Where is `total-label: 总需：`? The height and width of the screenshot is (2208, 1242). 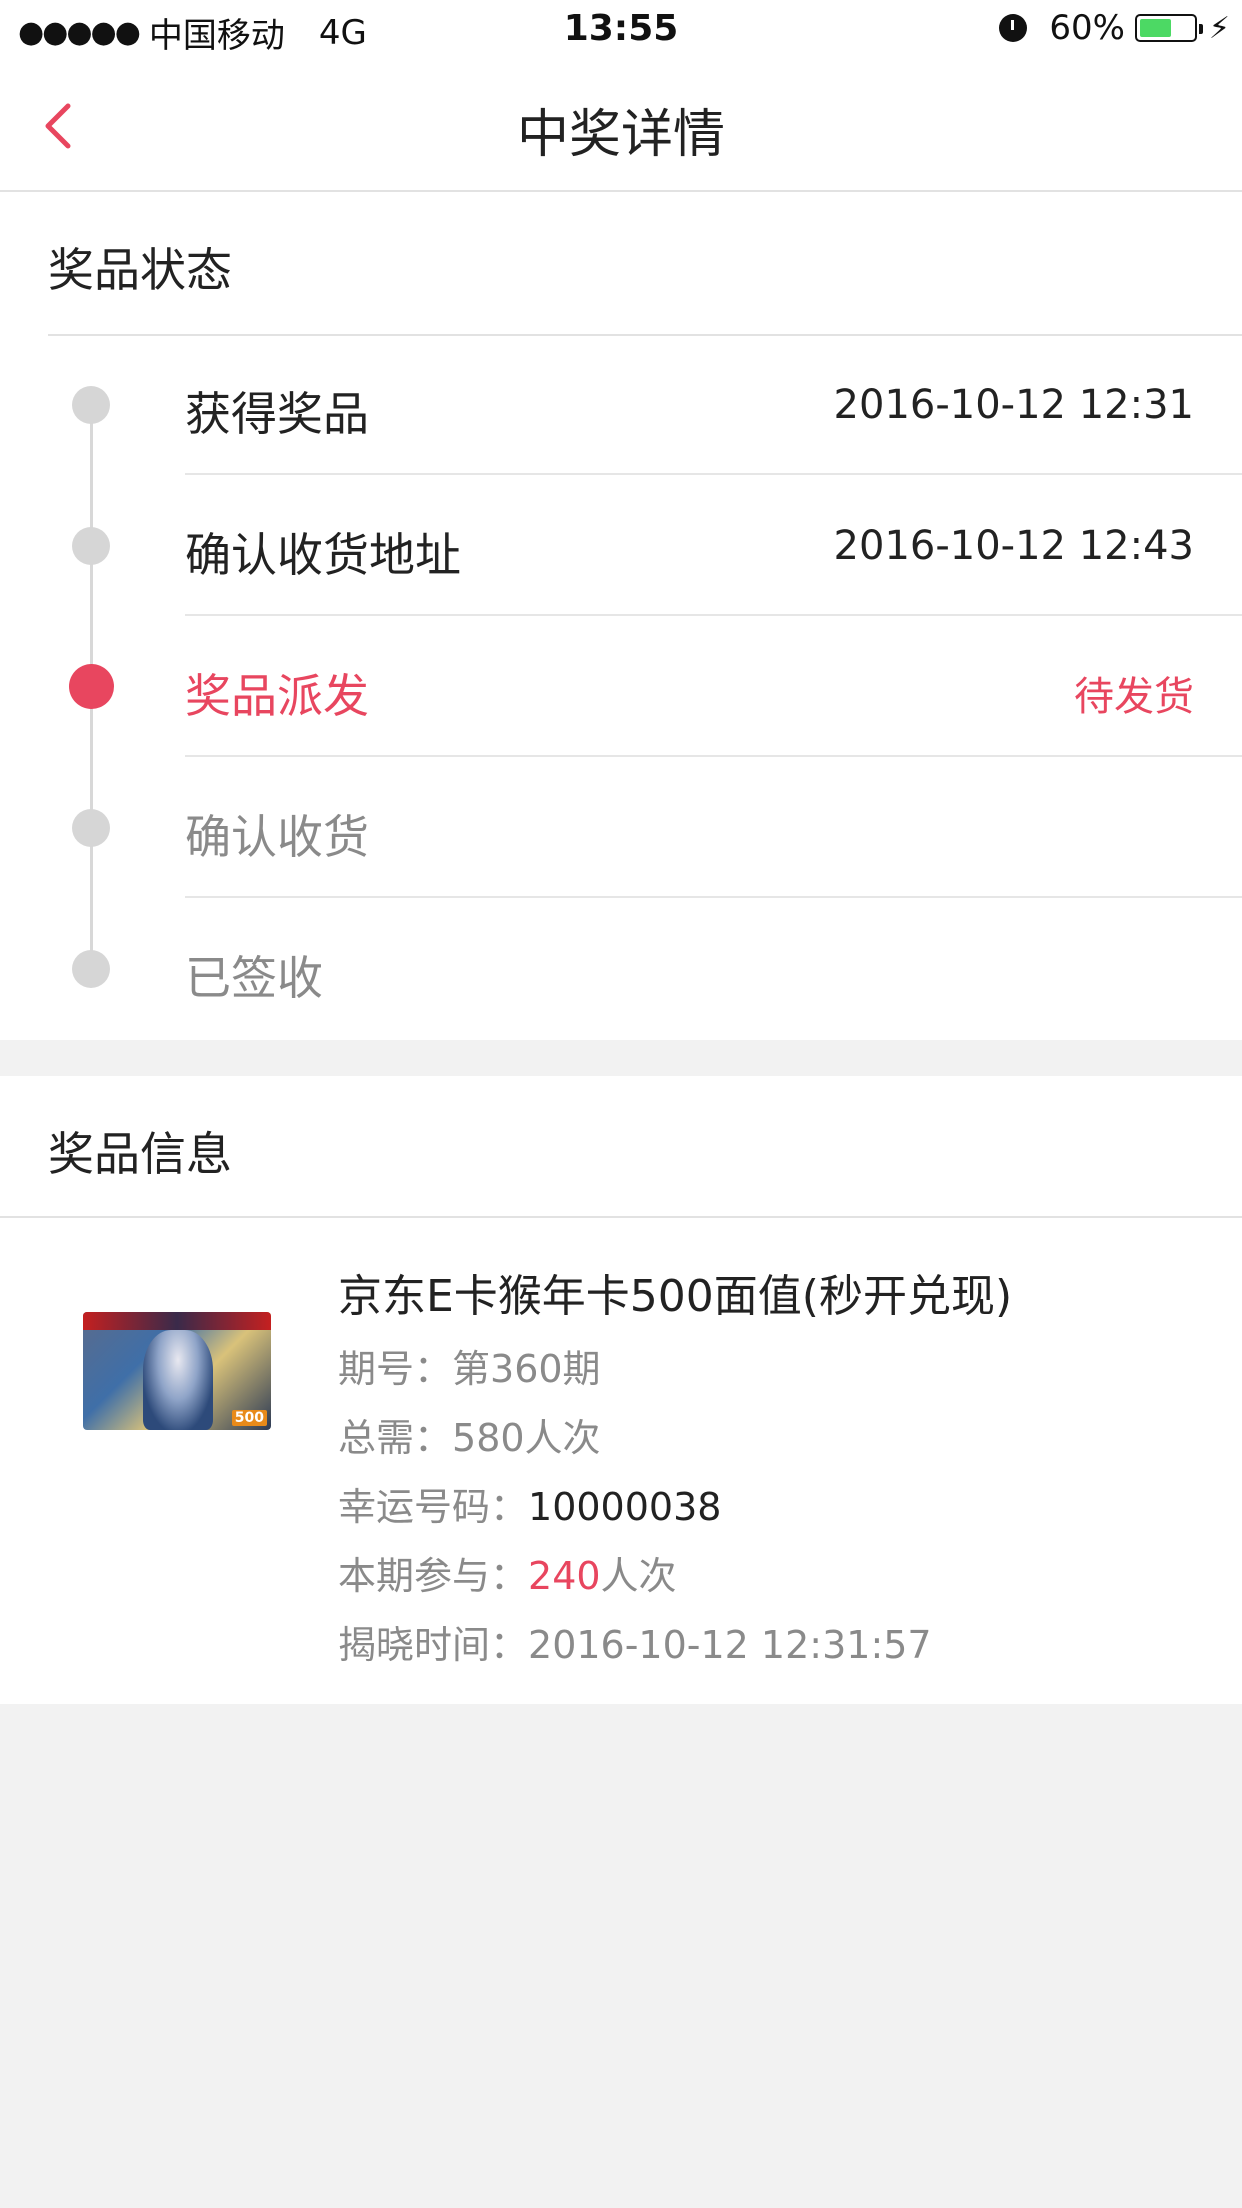 total-label: 总需： is located at coordinates (395, 1438).